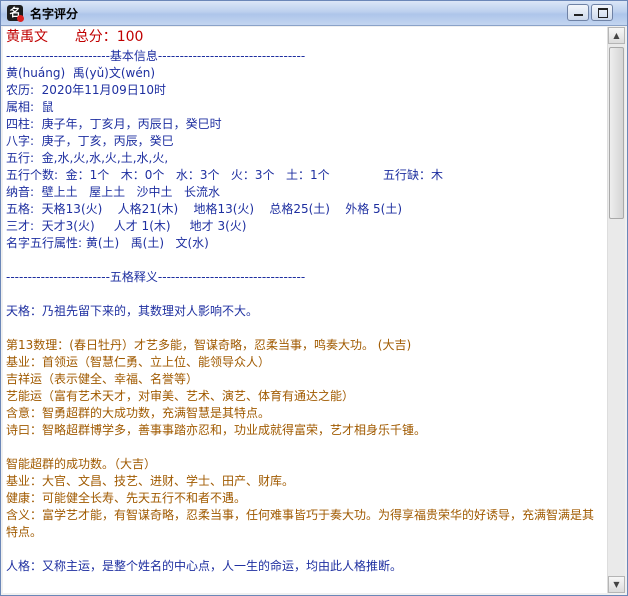  What do you see at coordinates (616, 584) in the screenshot?
I see `scroll-down-button: ▼` at bounding box center [616, 584].